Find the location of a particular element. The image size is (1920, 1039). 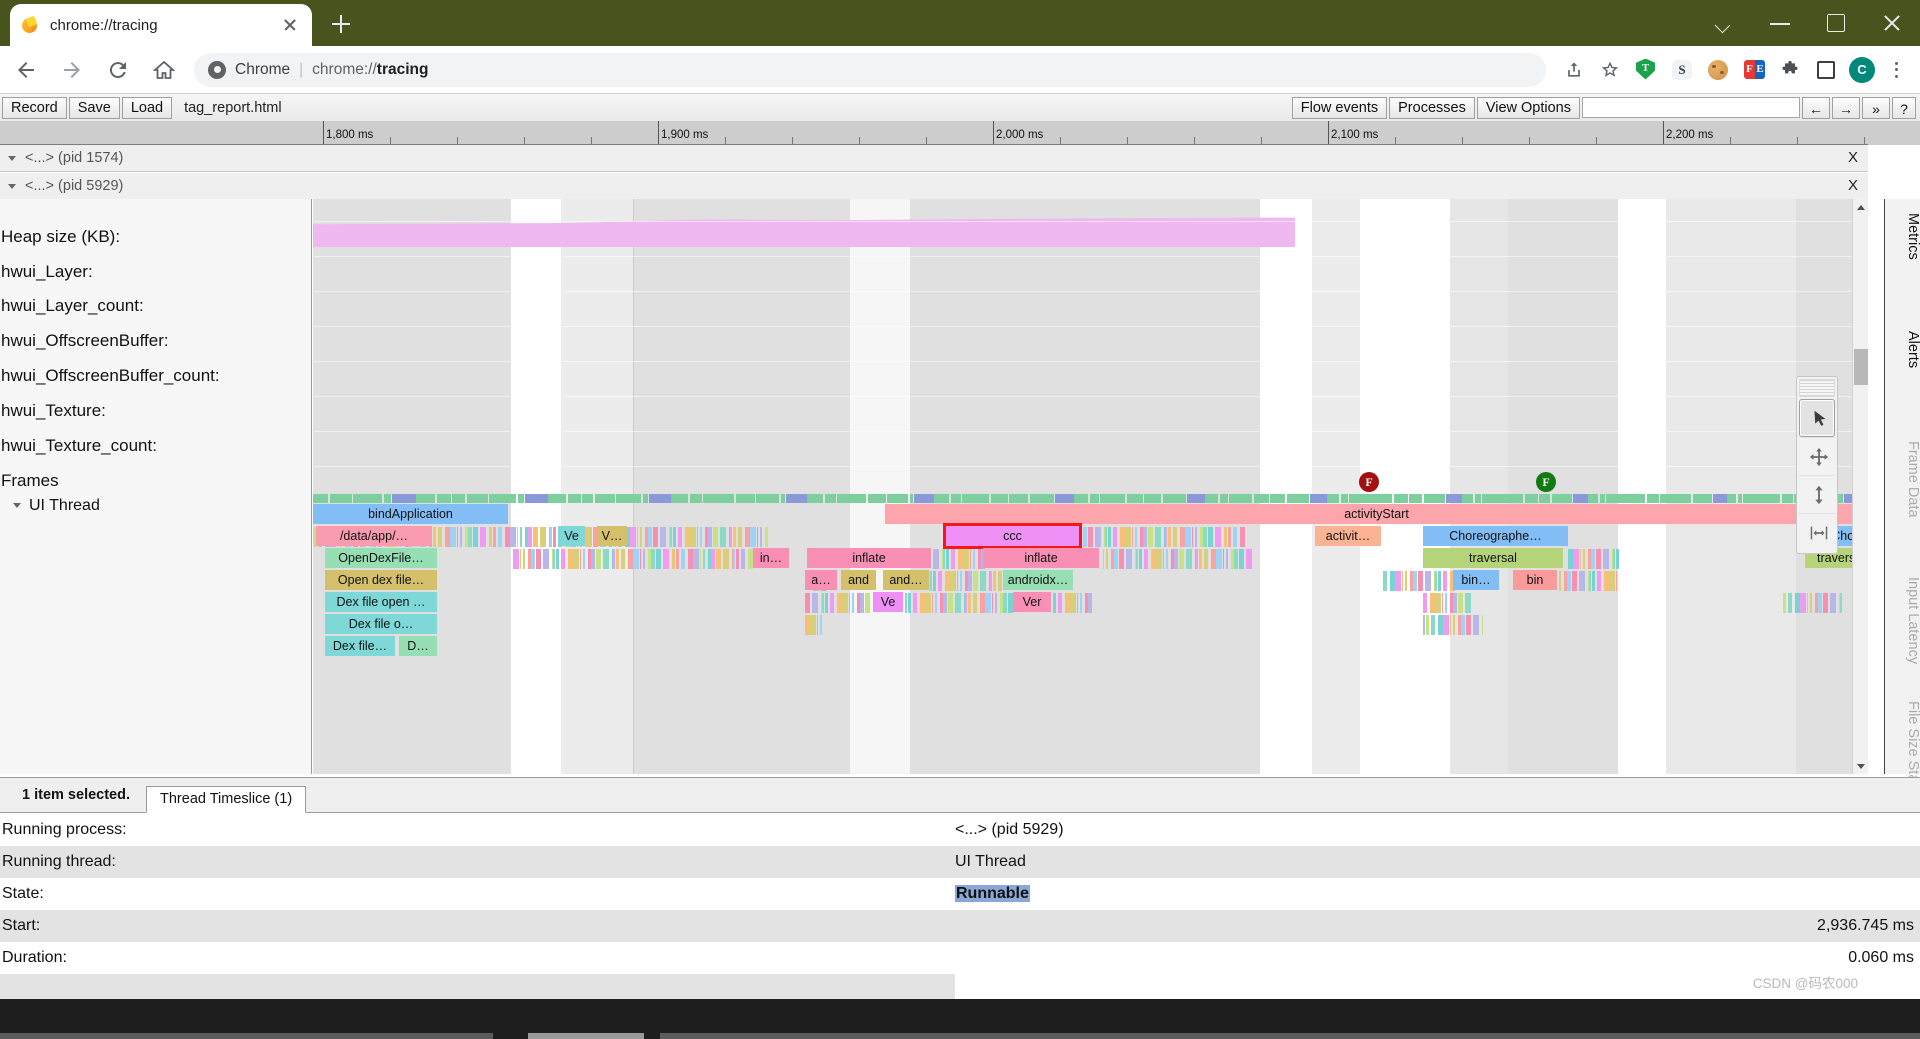

process-row: <...> (pid 5929) X is located at coordinates (934, 186).